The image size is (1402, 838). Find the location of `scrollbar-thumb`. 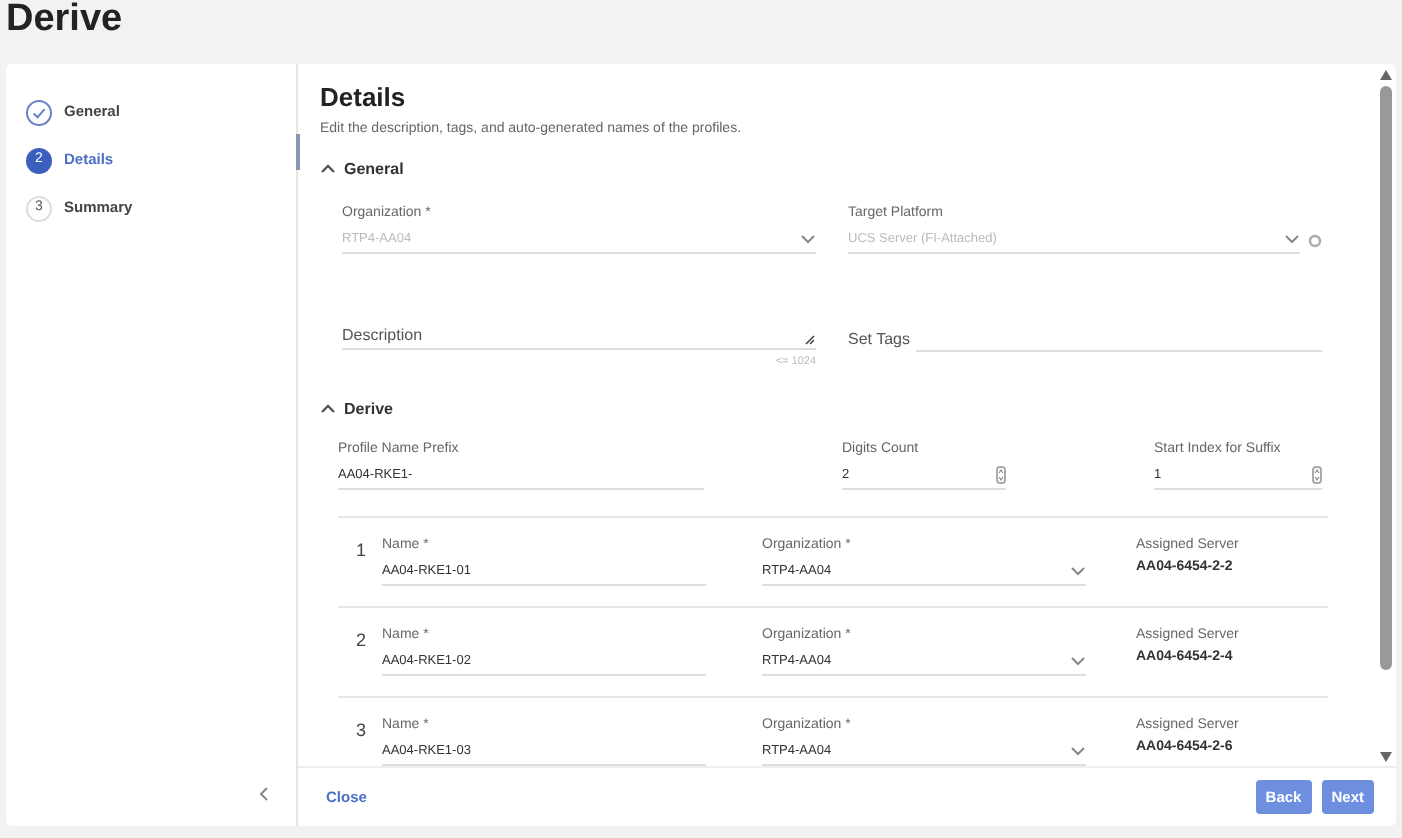

scrollbar-thumb is located at coordinates (1386, 378).